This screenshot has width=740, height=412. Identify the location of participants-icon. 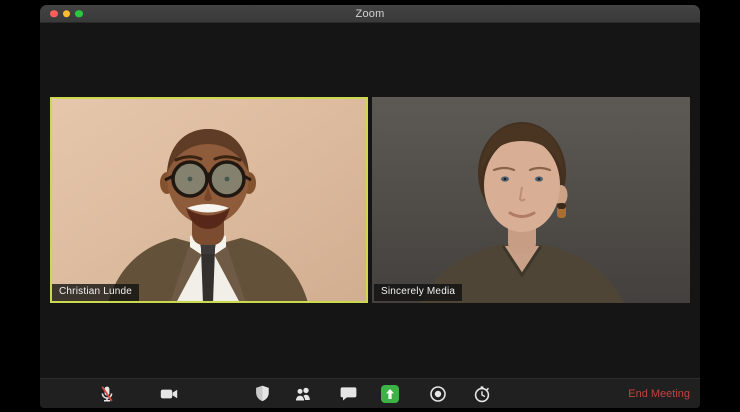
(302, 394).